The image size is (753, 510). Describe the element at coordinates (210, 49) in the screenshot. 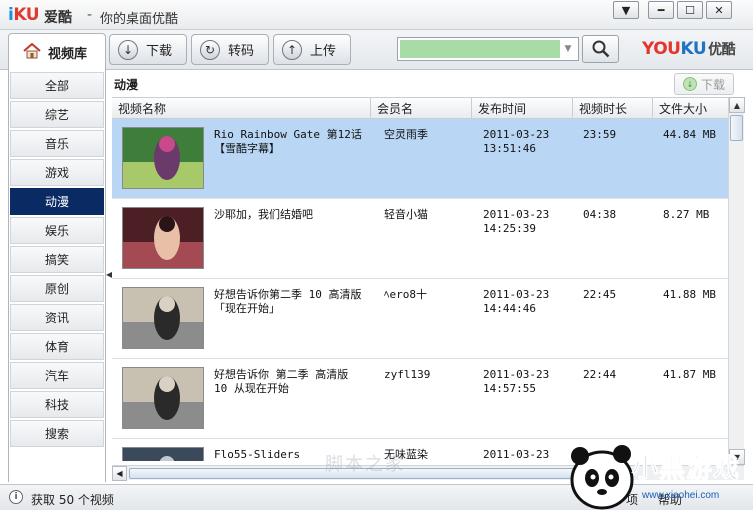

I see `convert-icon: ↻` at that location.